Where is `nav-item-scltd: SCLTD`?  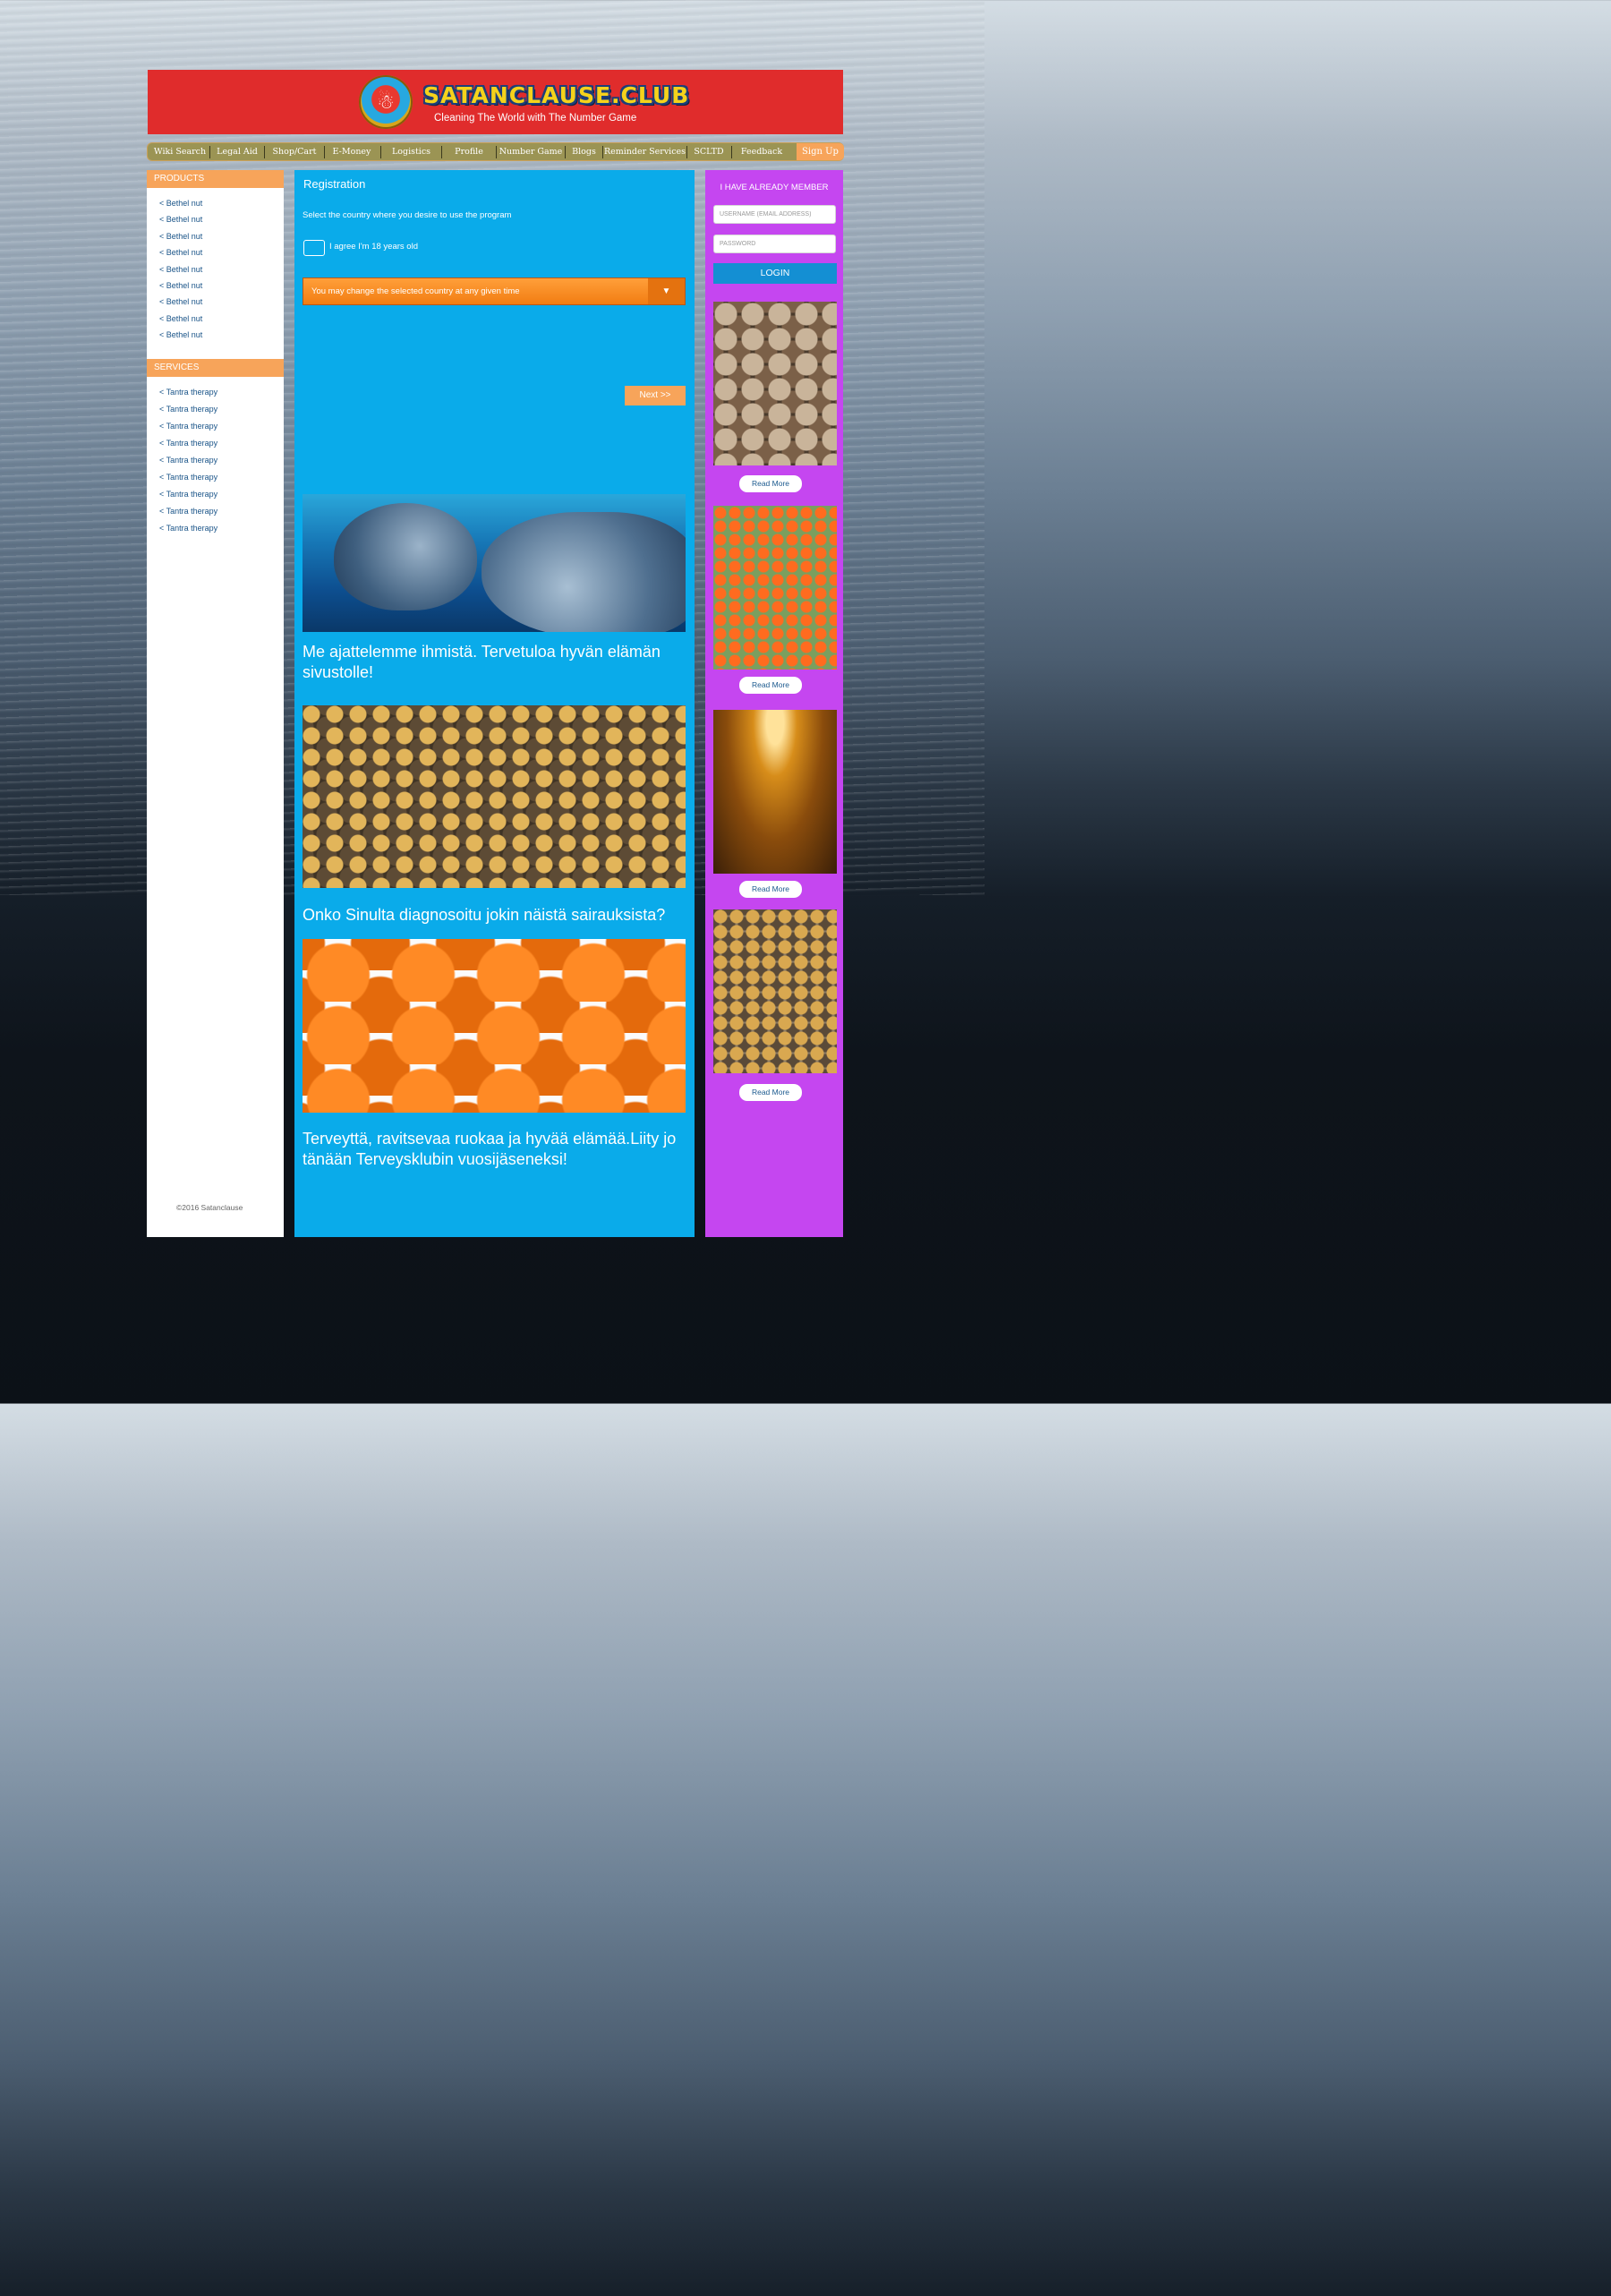 nav-item-scltd: SCLTD is located at coordinates (708, 151).